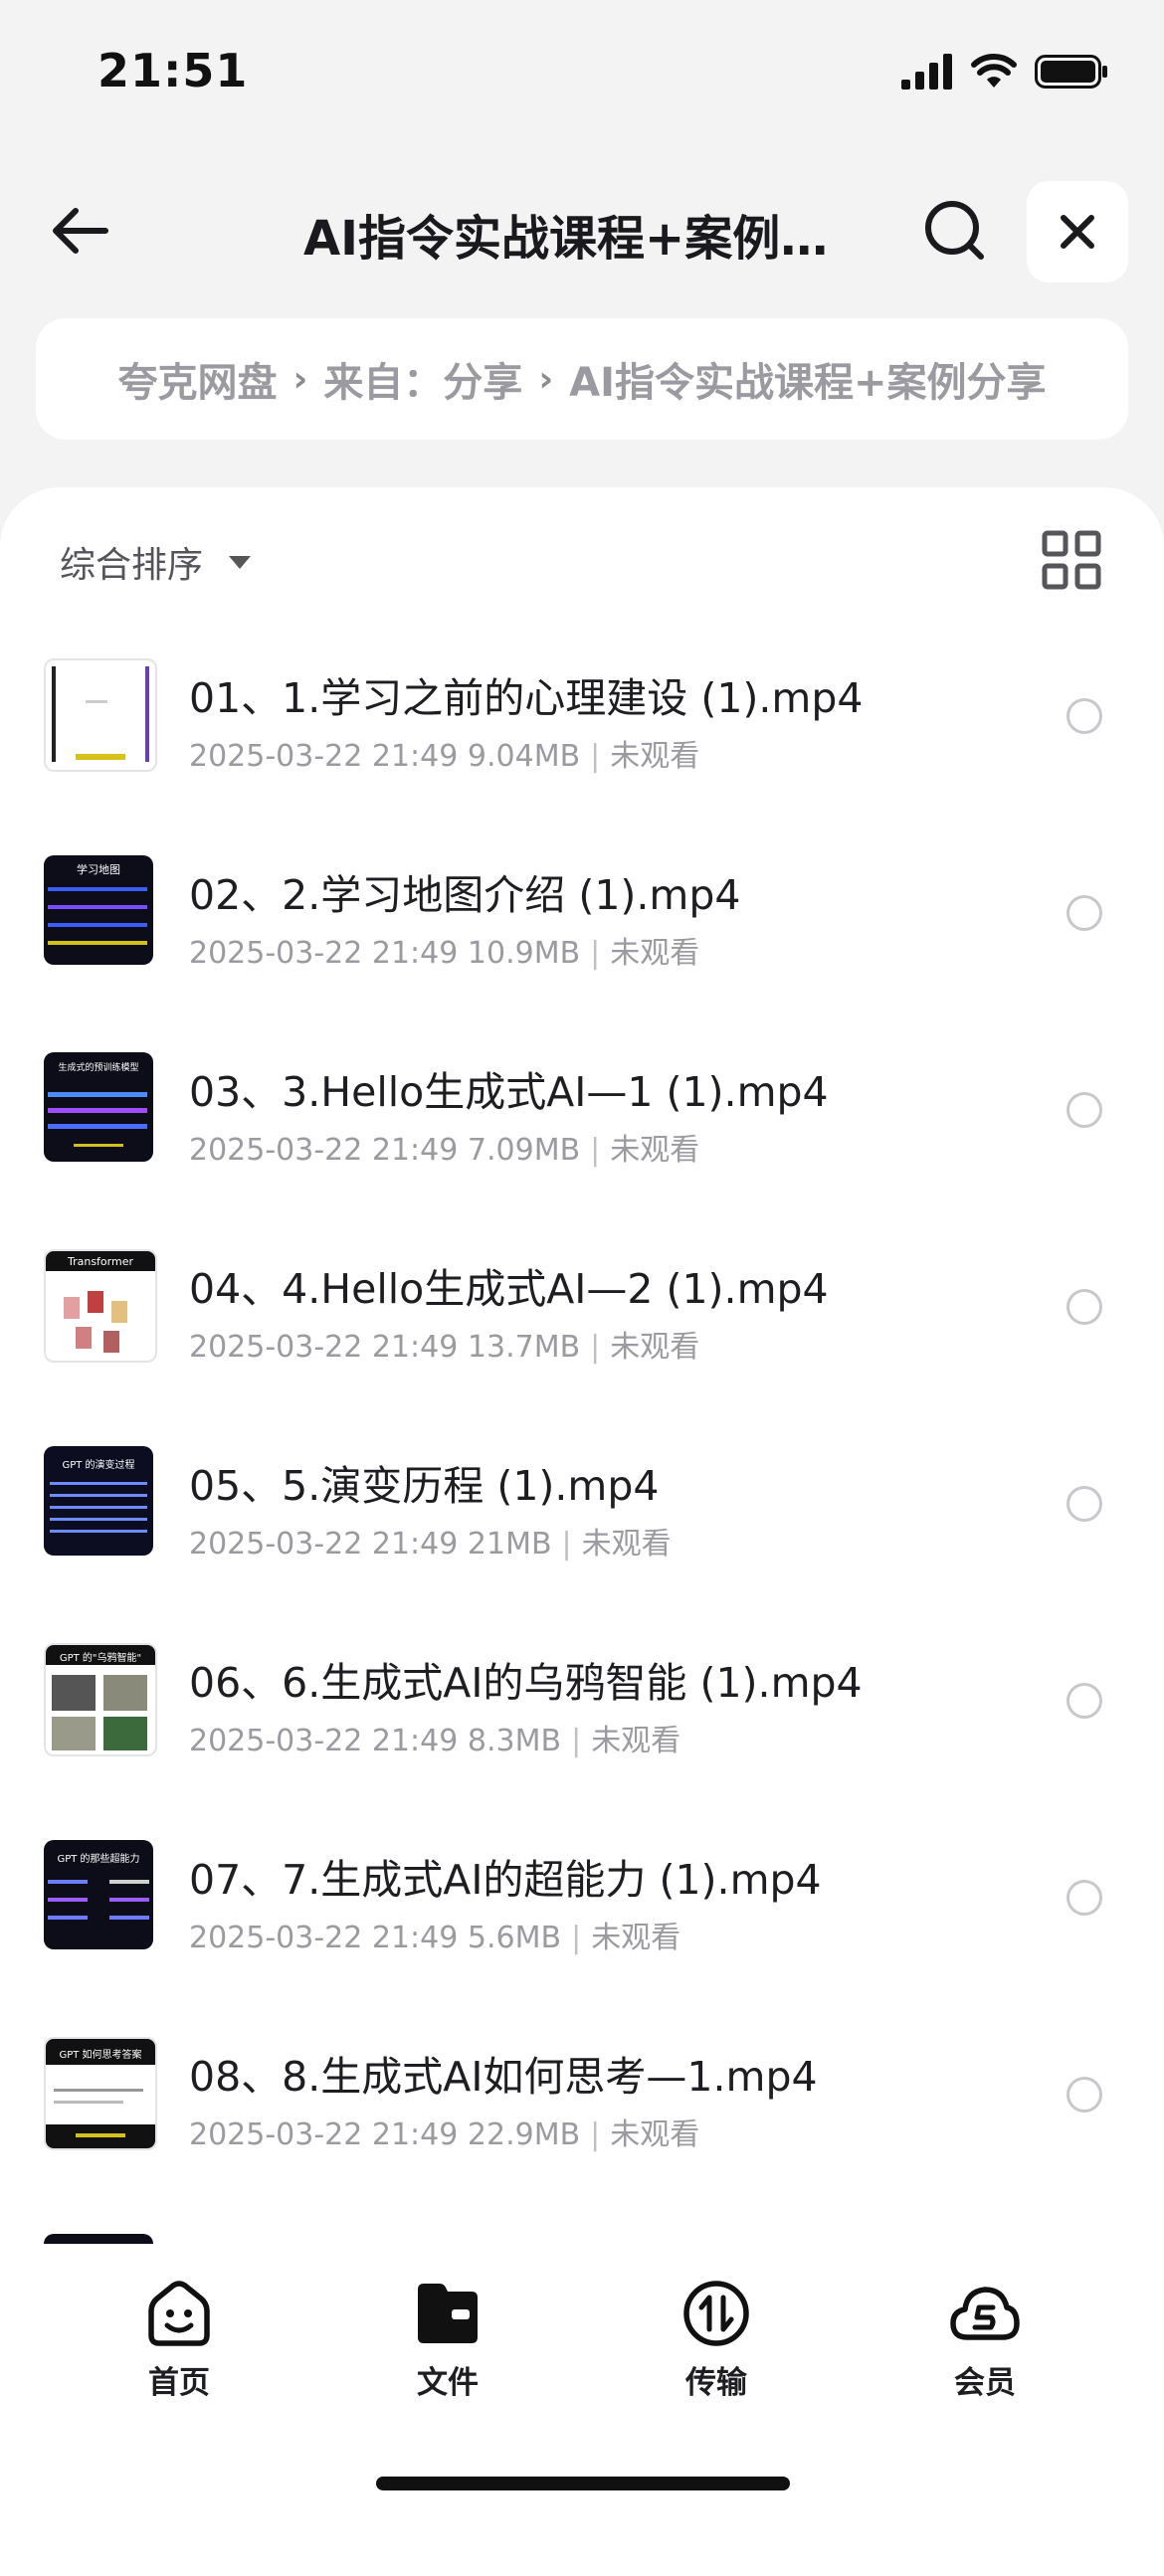 The image size is (1164, 2576). I want to click on breadcrumb: 夸克网盘 › 来自：分享 › AI指令实战课程+案例分享, so click(582, 379).